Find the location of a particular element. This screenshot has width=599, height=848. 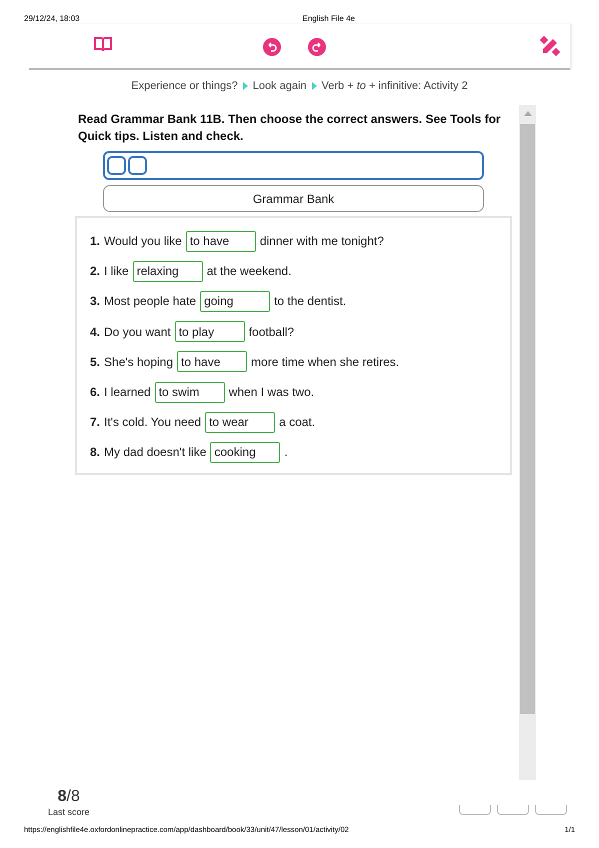

pencil-ruler-icon is located at coordinates (550, 46).